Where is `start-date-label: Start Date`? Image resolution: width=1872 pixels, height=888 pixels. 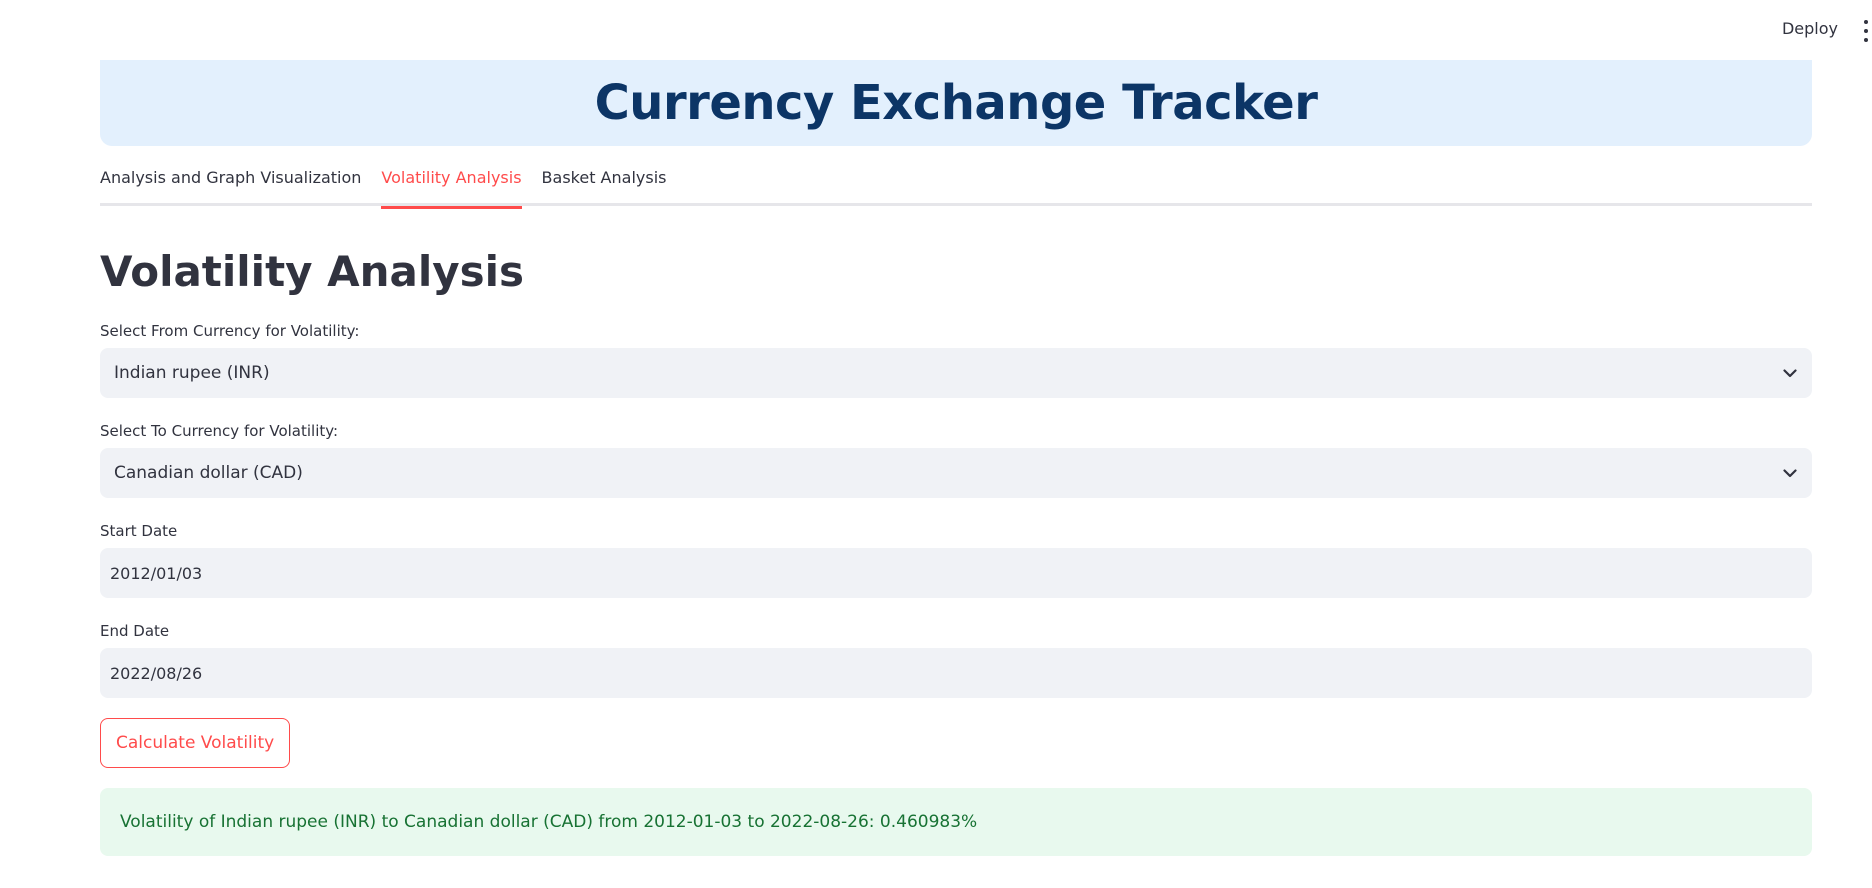
start-date-label: Start Date is located at coordinates (139, 531).